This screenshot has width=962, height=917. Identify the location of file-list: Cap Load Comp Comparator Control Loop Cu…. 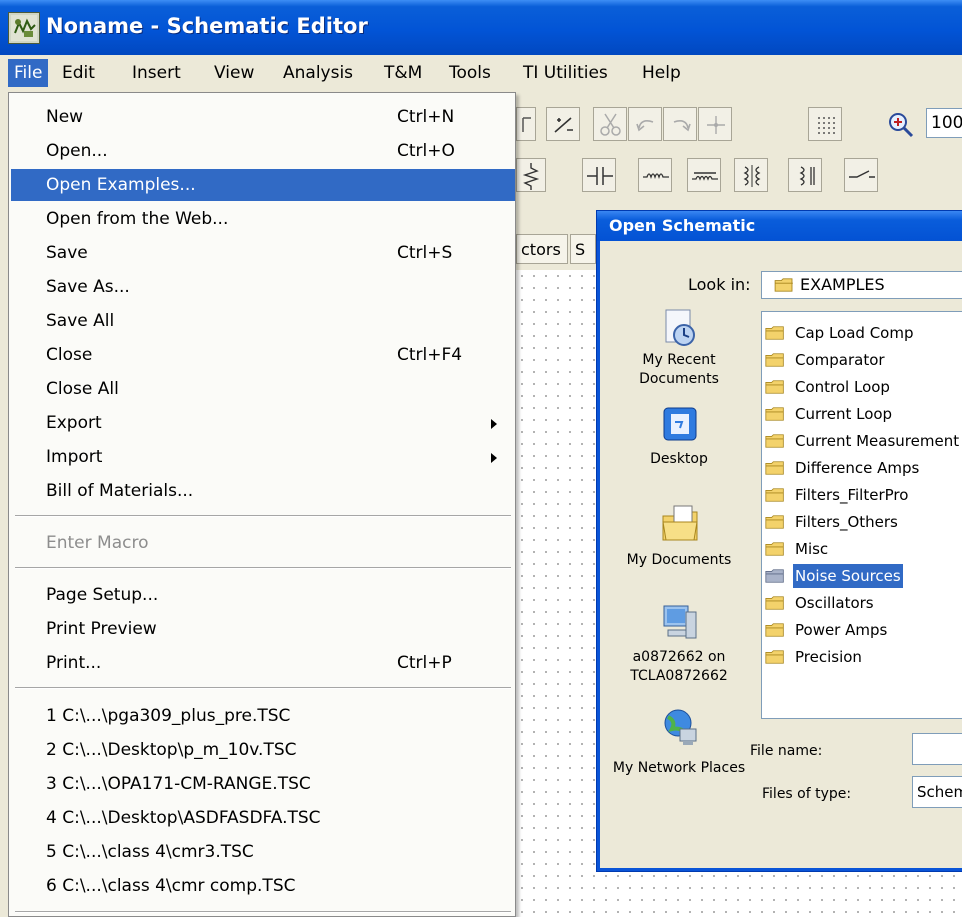
(861, 515).